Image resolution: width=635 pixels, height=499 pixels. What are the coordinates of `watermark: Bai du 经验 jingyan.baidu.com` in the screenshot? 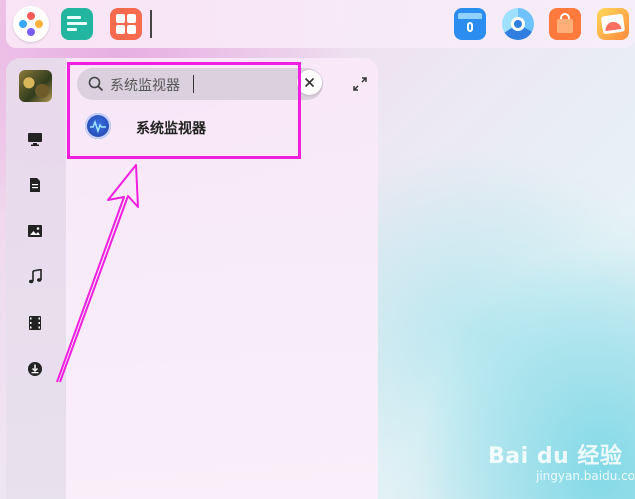 It's located at (561, 466).